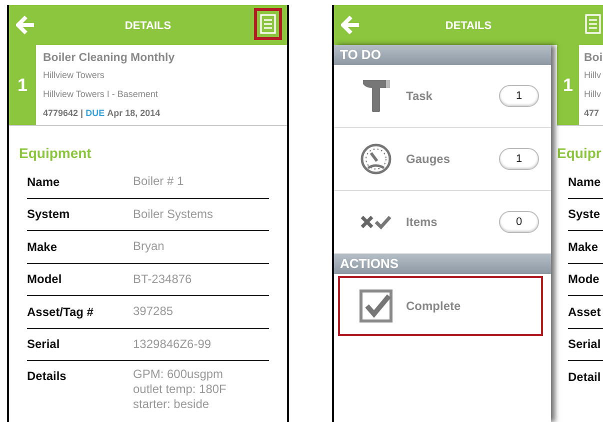 The image size is (603, 422). Describe the element at coordinates (60, 312) in the screenshot. I see `field-label: Asset/Tag #` at that location.